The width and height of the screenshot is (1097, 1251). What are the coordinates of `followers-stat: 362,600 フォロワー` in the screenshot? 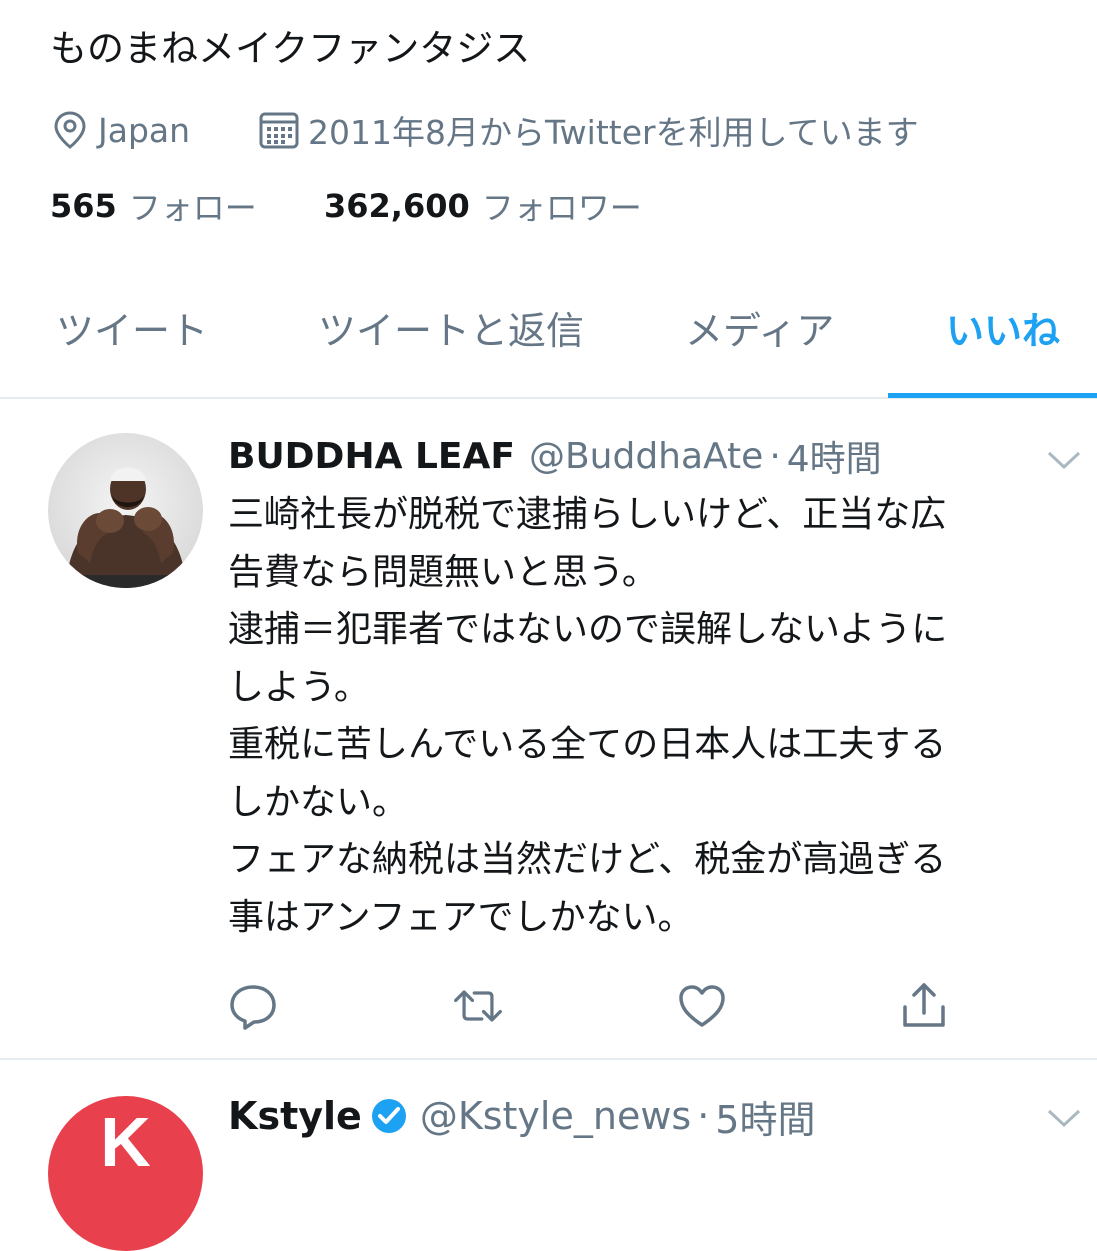 It's located at (483, 206).